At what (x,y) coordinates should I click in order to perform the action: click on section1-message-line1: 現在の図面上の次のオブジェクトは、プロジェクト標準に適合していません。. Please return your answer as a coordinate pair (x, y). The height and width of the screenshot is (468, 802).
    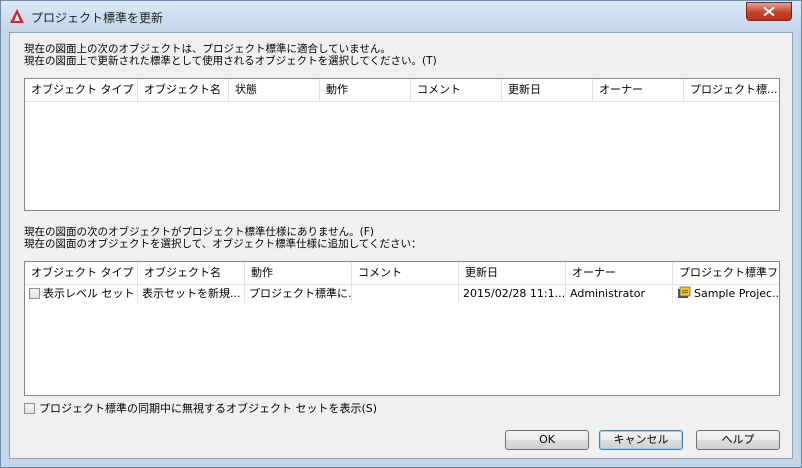
    Looking at the image, I should click on (207, 49).